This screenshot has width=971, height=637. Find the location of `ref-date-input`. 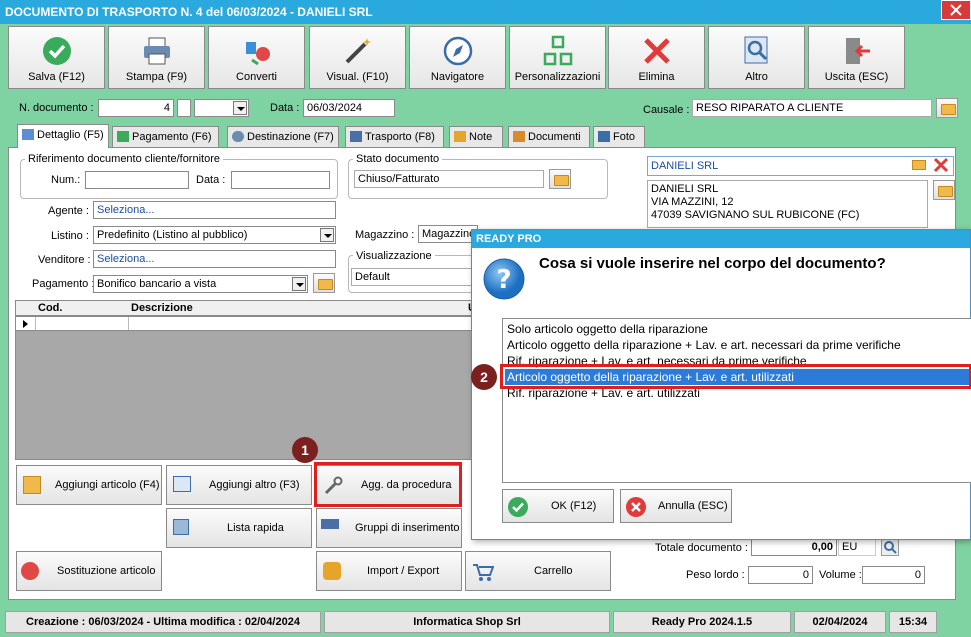

ref-date-input is located at coordinates (280, 180).